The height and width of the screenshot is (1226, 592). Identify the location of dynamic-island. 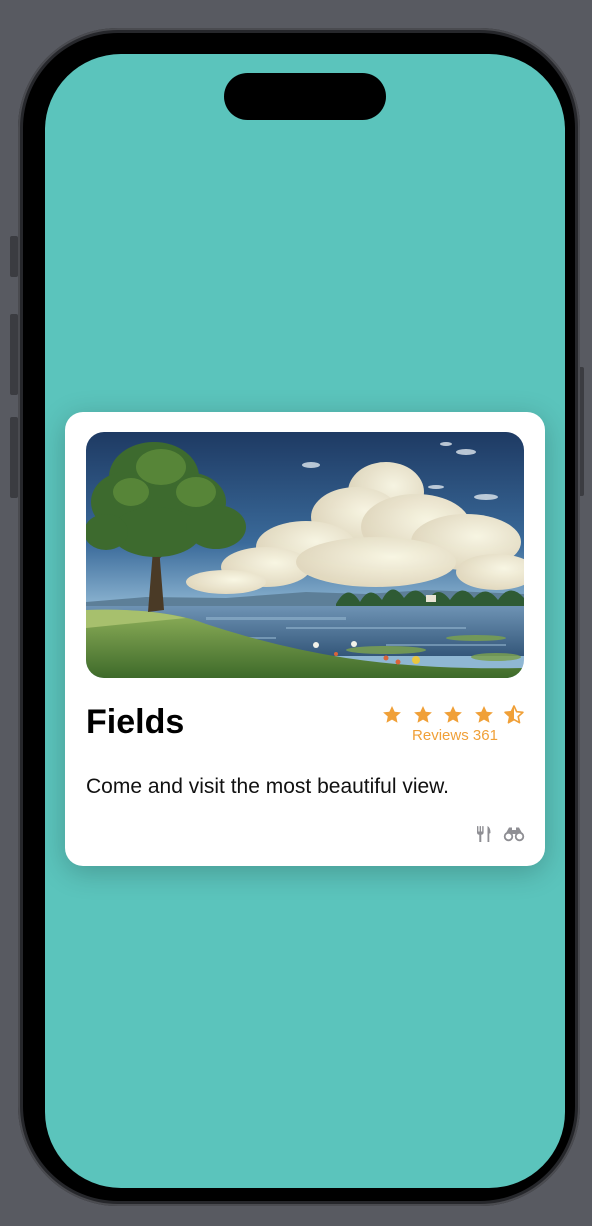
(305, 96).